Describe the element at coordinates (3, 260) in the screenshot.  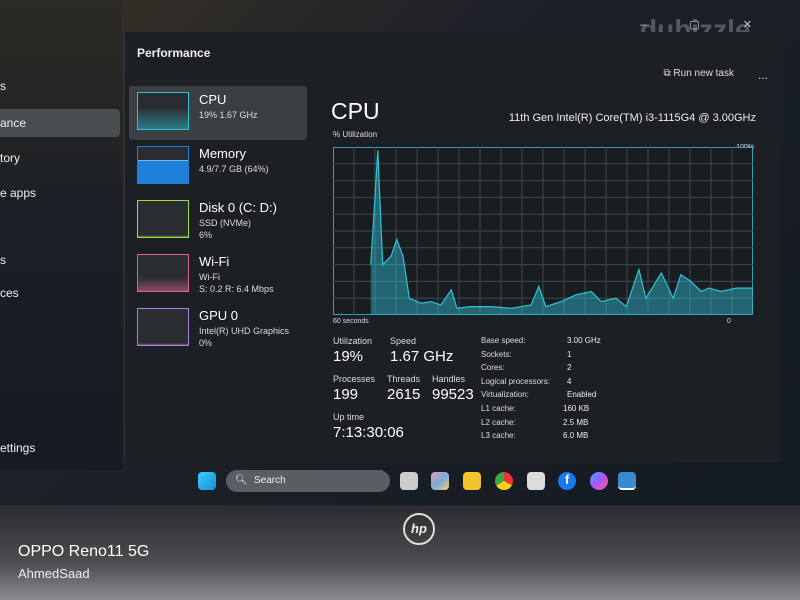
I see `nav-item-details: s` at that location.